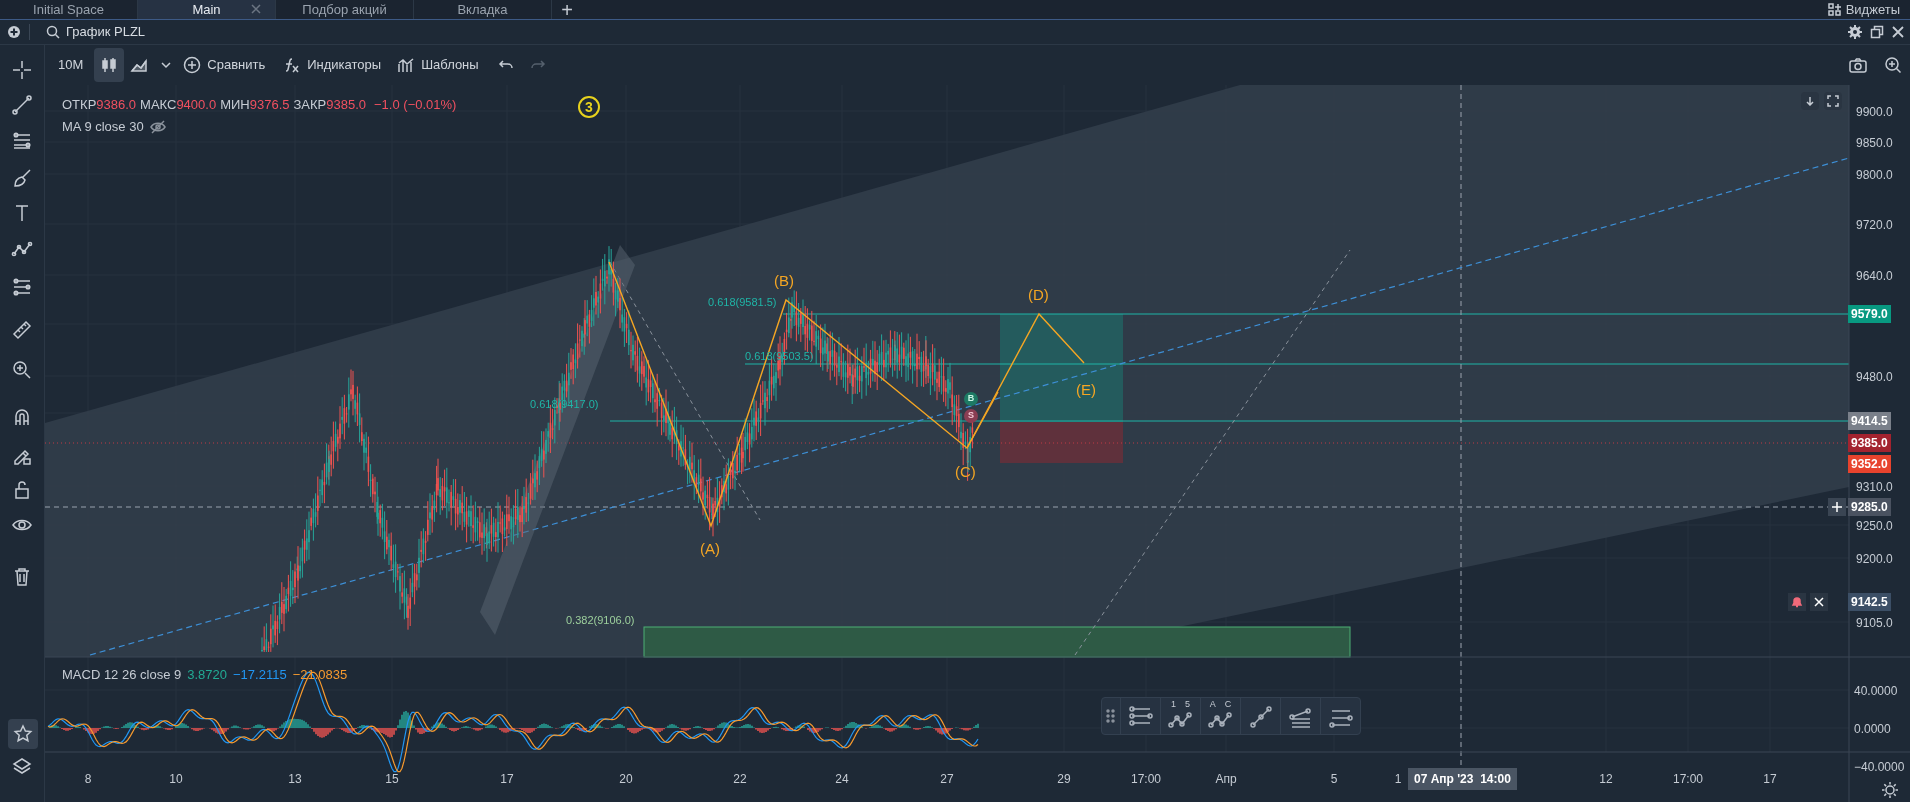  I want to click on drawing-tool-button: A C, so click(1220, 716).